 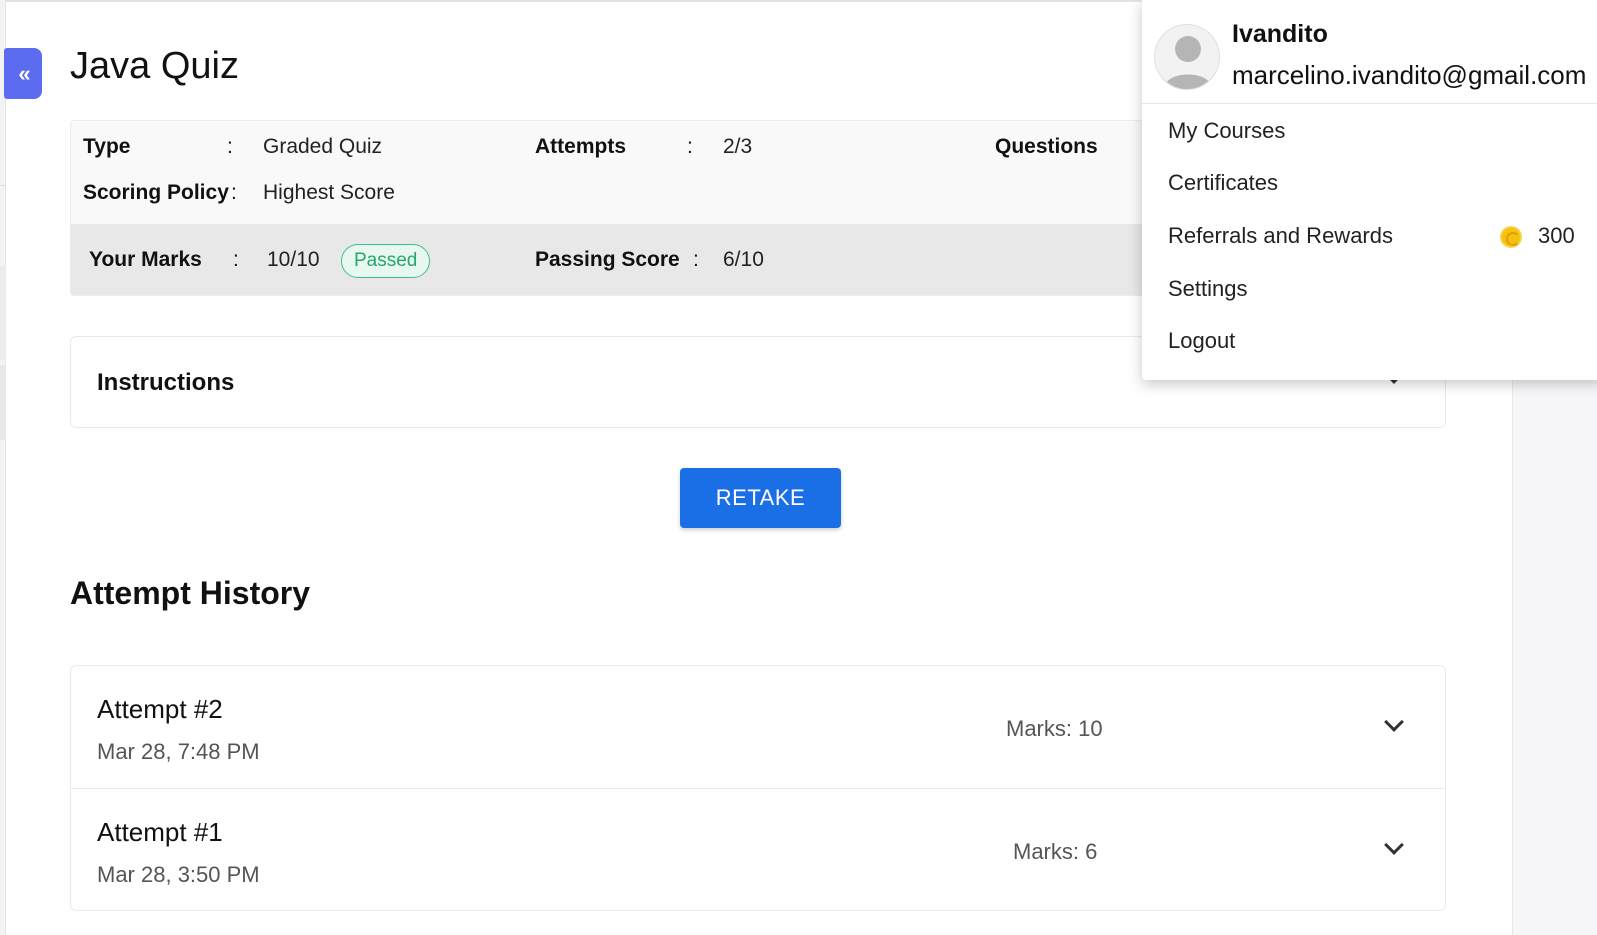 What do you see at coordinates (156, 192) in the screenshot?
I see `scoring-policy-label: Scoring Policy` at bounding box center [156, 192].